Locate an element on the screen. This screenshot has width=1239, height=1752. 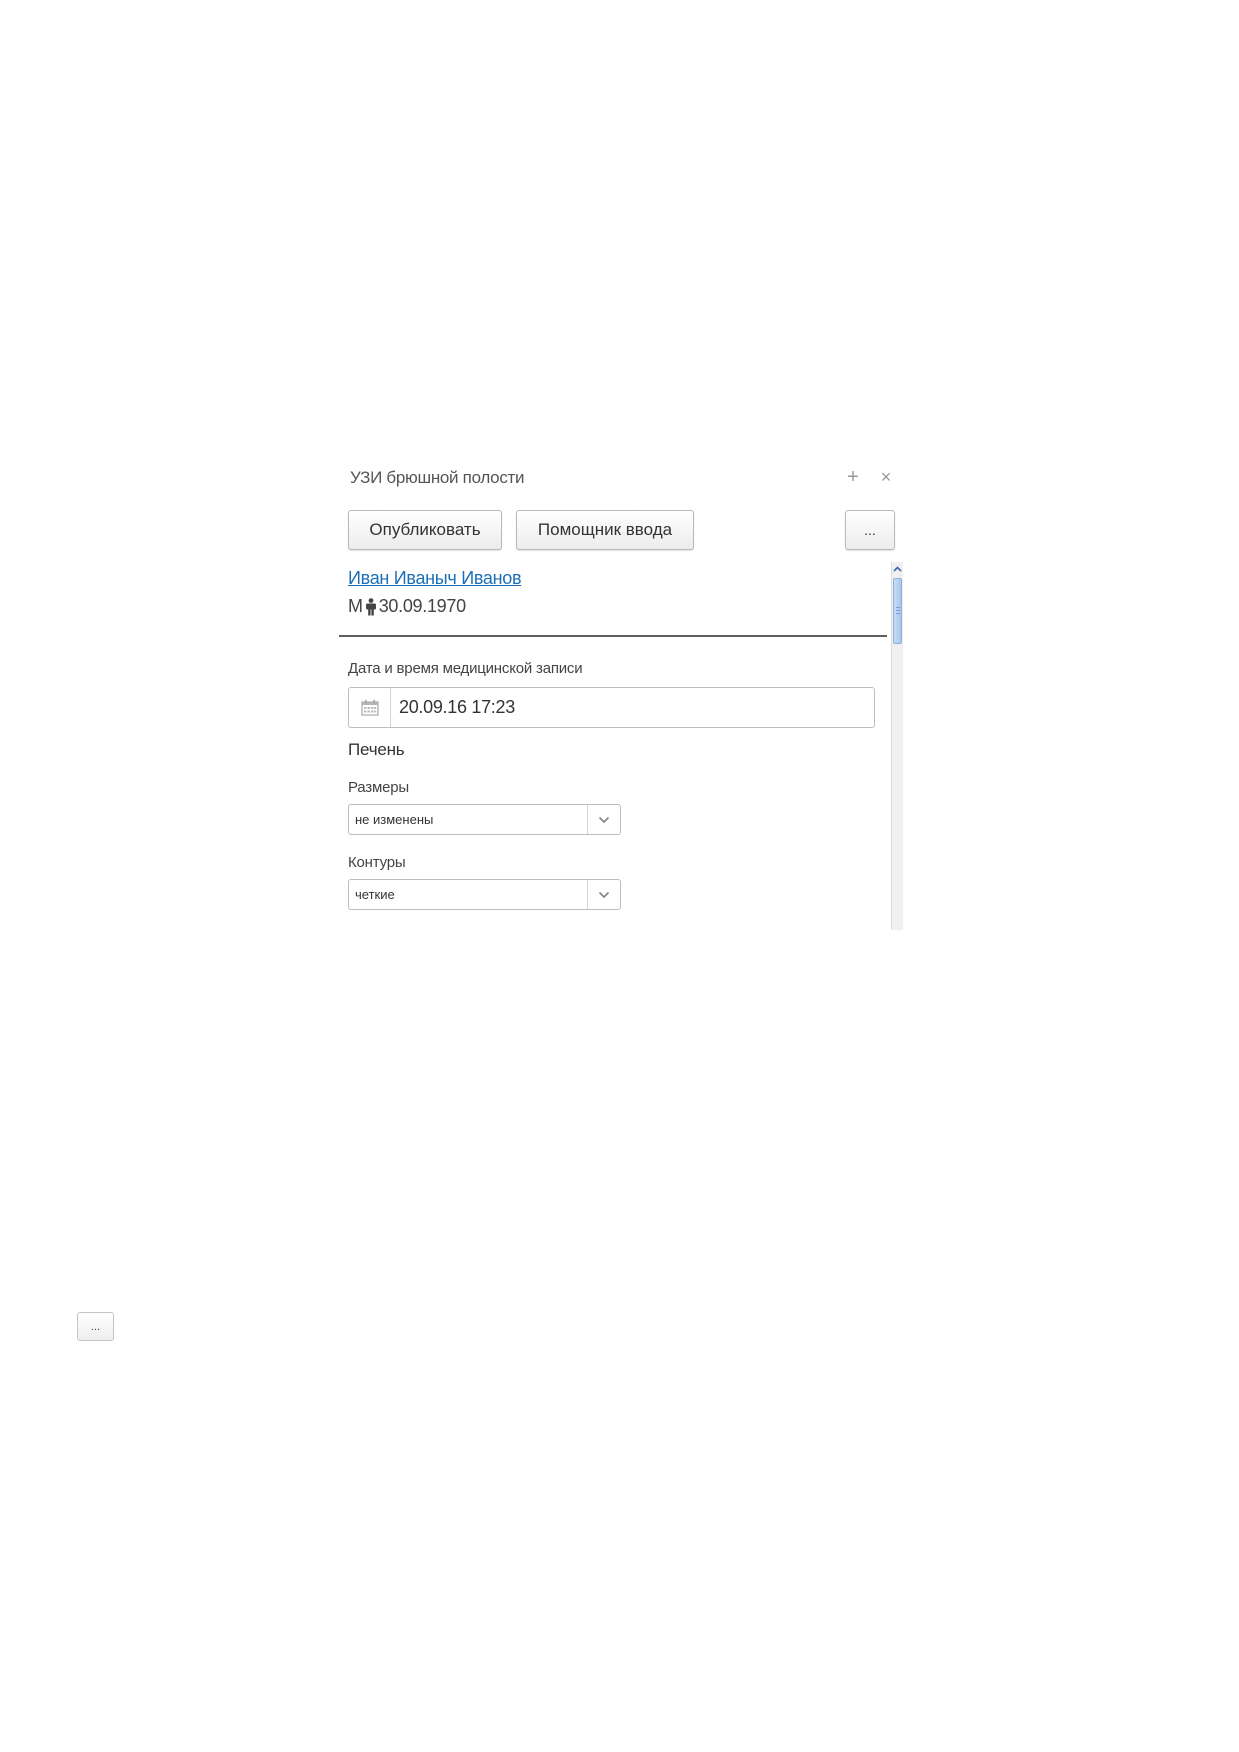
patient-sex: М is located at coordinates (355, 606).